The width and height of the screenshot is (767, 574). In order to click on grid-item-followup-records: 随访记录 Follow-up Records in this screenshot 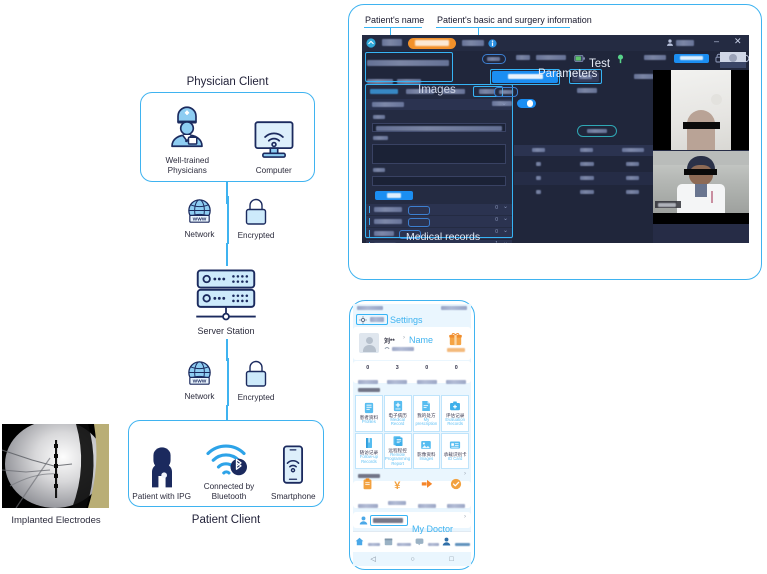, I will do `click(369, 450)`.